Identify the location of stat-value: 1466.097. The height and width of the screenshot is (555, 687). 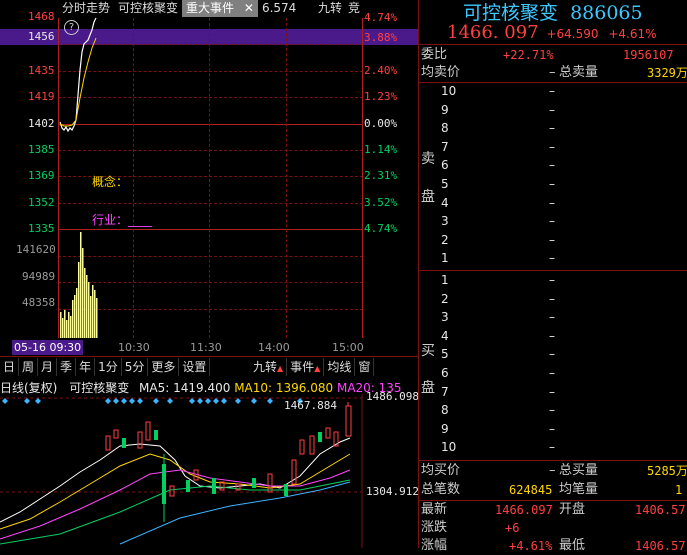
(524, 510).